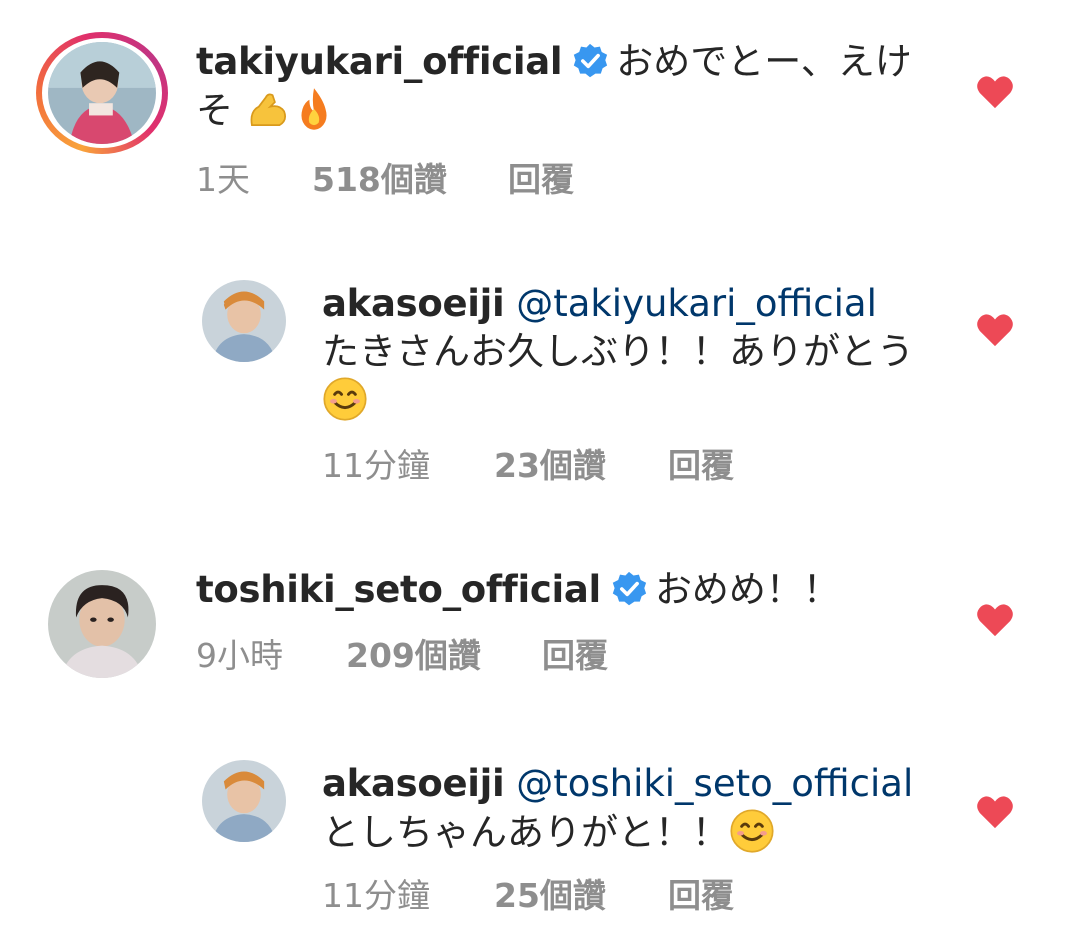 This screenshot has width=1080, height=944. Describe the element at coordinates (525, 832) in the screenshot. I see `comment-text: としちゃんありがと！！` at that location.